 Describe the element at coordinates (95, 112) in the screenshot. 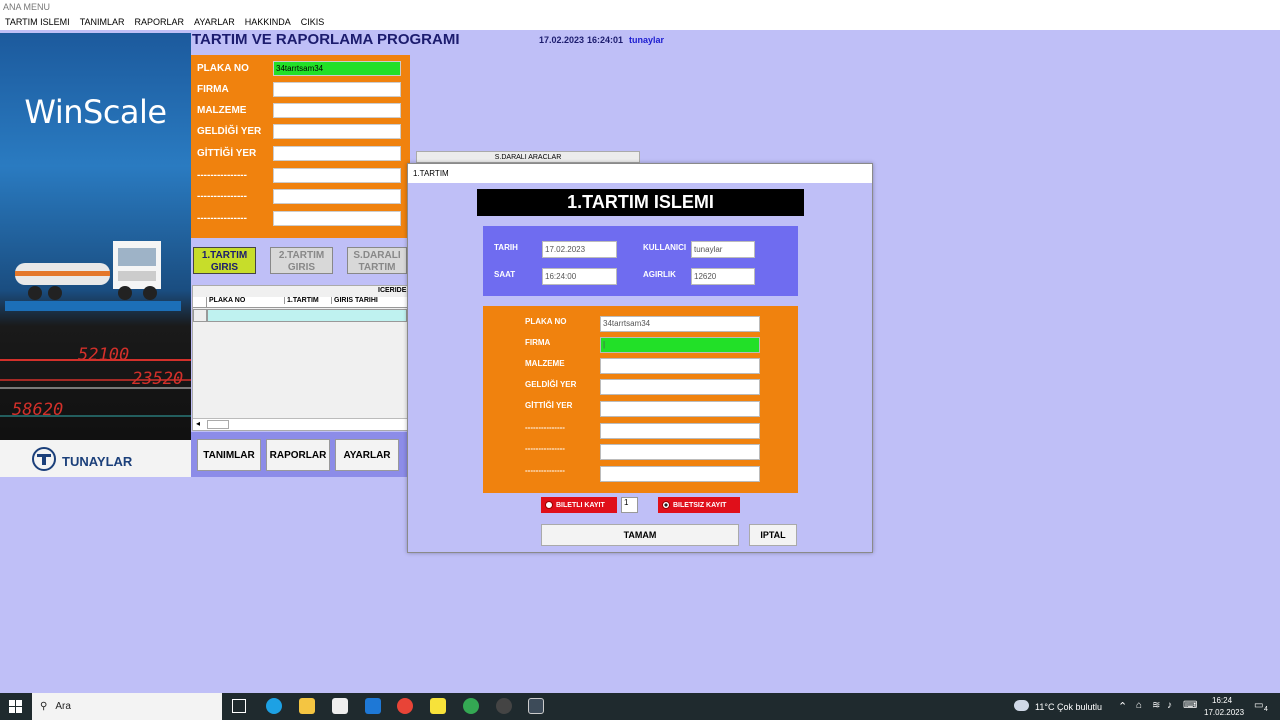

I see `winscale-logo: WinScale` at that location.